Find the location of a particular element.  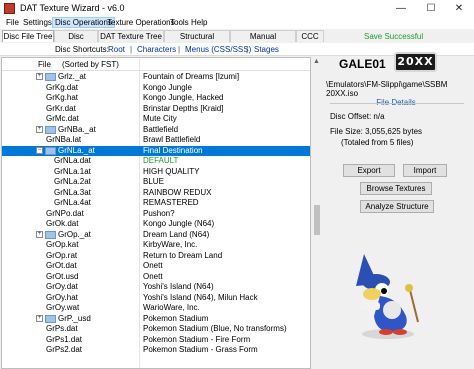

disc-offset: Disc Offset: n/a is located at coordinates (357, 116).